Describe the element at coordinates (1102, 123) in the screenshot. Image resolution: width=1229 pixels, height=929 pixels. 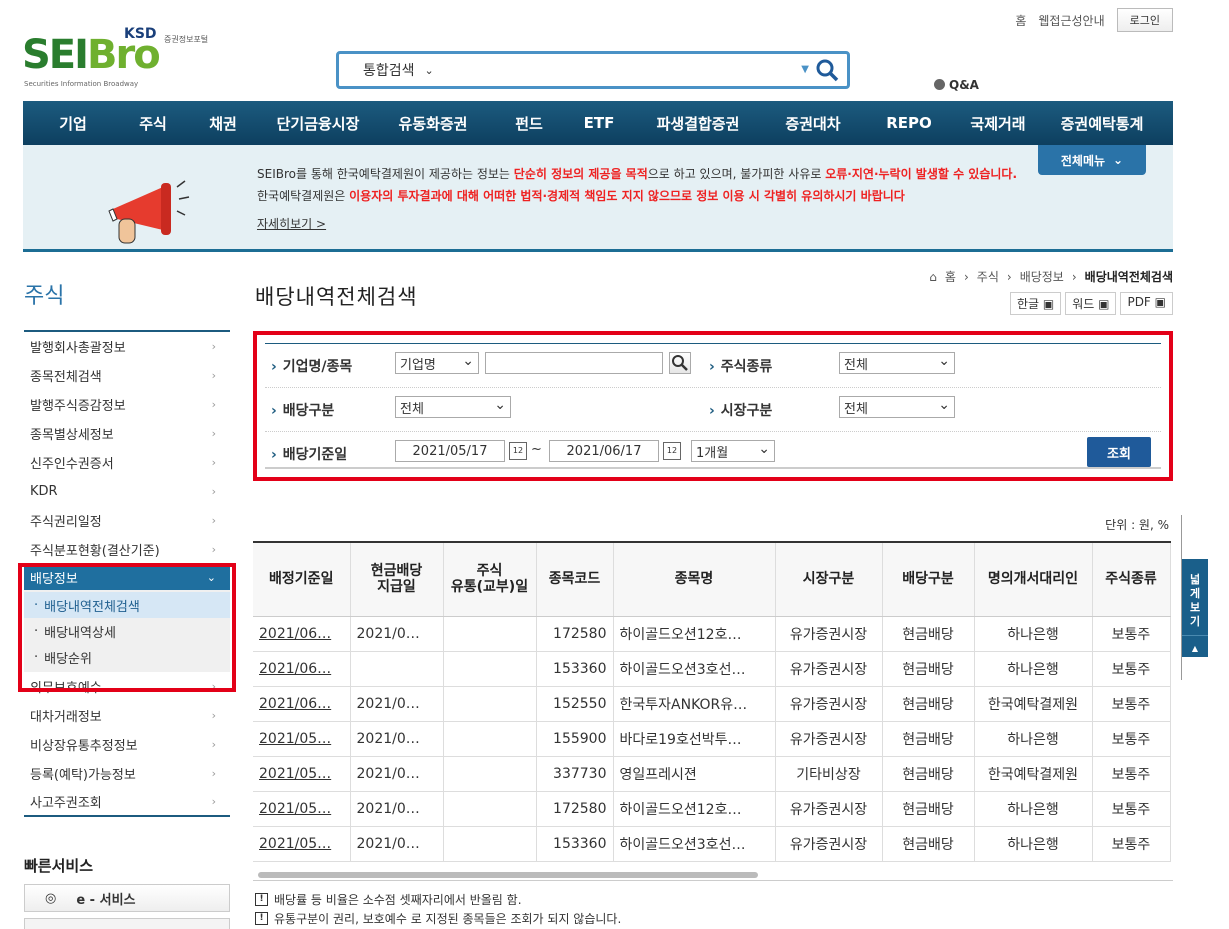
I see `gnb-stats: 증권예탁통계` at that location.